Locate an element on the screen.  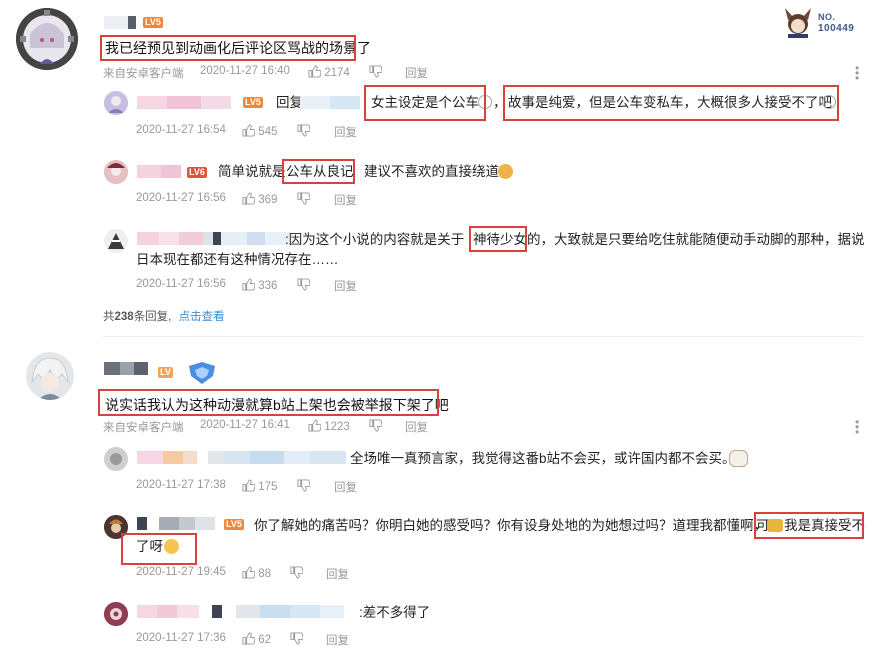
doge-emoji-icon is located at coordinates (505, 171).